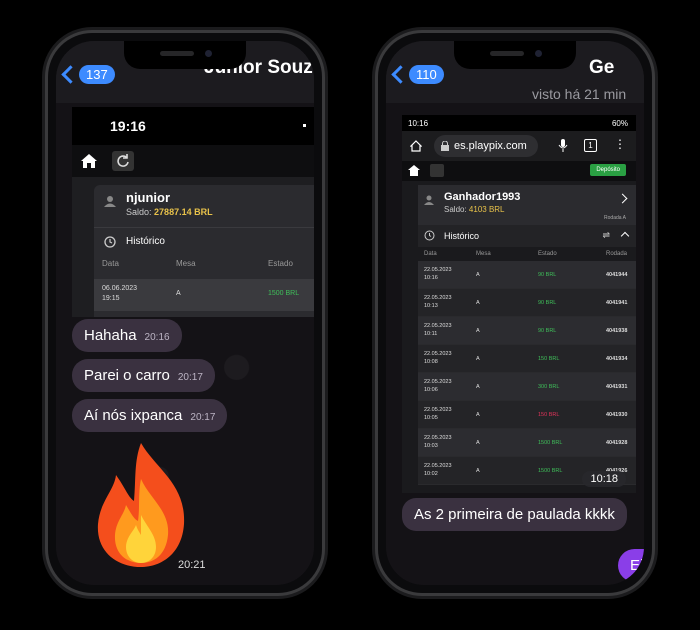  Describe the element at coordinates (143, 375) in the screenshot. I see `message-bubble: Parei o carro 20:17` at that location.